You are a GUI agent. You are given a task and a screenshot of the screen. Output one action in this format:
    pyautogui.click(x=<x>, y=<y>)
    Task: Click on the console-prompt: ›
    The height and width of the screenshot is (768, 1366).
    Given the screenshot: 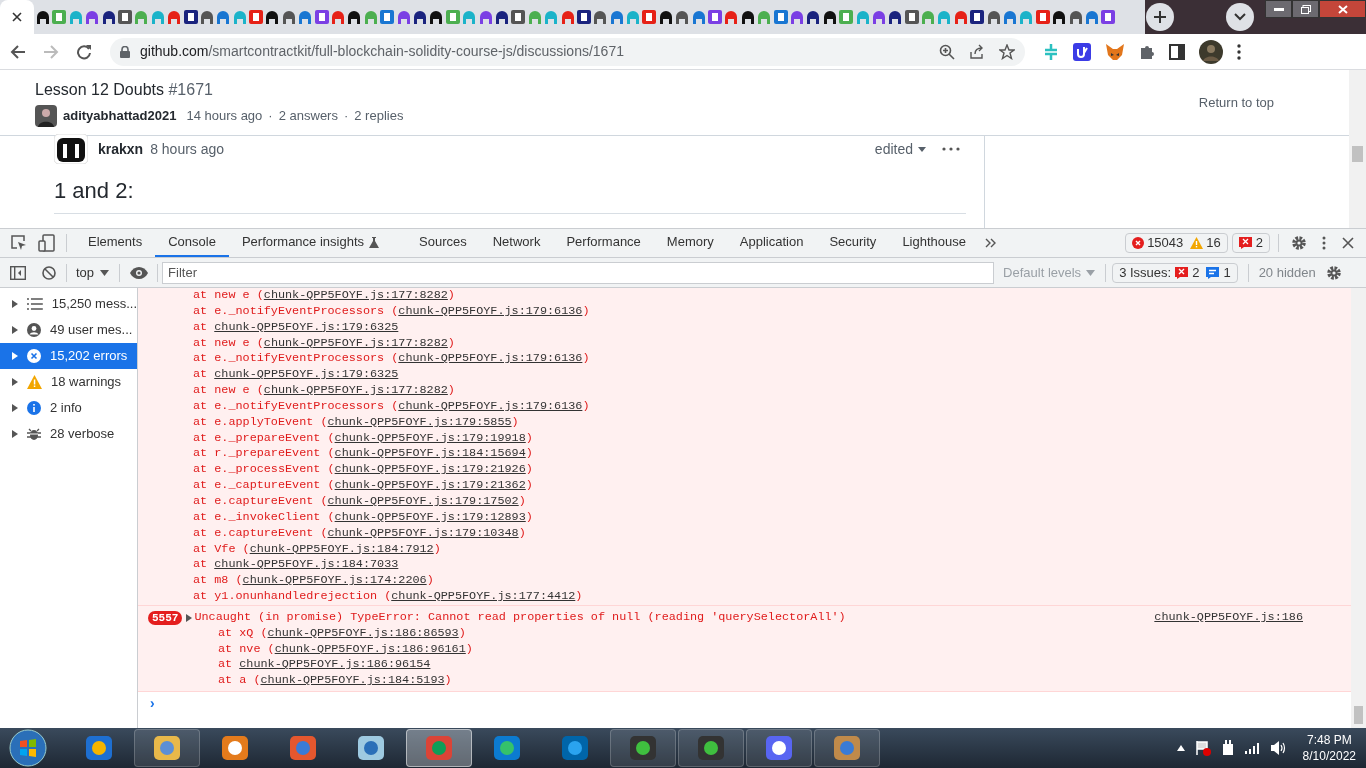 What is the action you would take?
    pyautogui.click(x=152, y=705)
    